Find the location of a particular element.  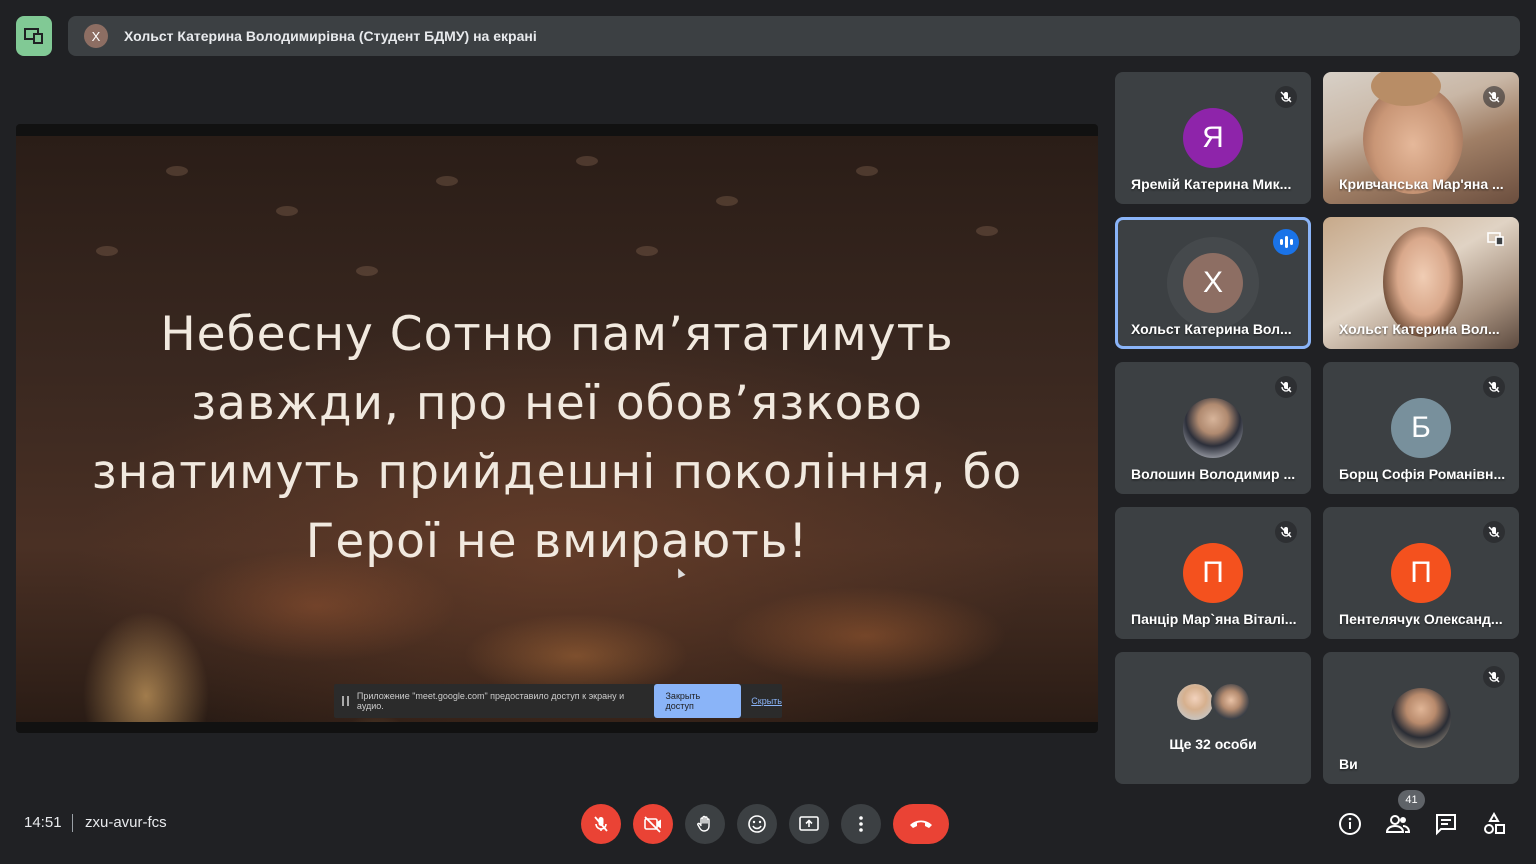

chat-icon is located at coordinates (1446, 825).